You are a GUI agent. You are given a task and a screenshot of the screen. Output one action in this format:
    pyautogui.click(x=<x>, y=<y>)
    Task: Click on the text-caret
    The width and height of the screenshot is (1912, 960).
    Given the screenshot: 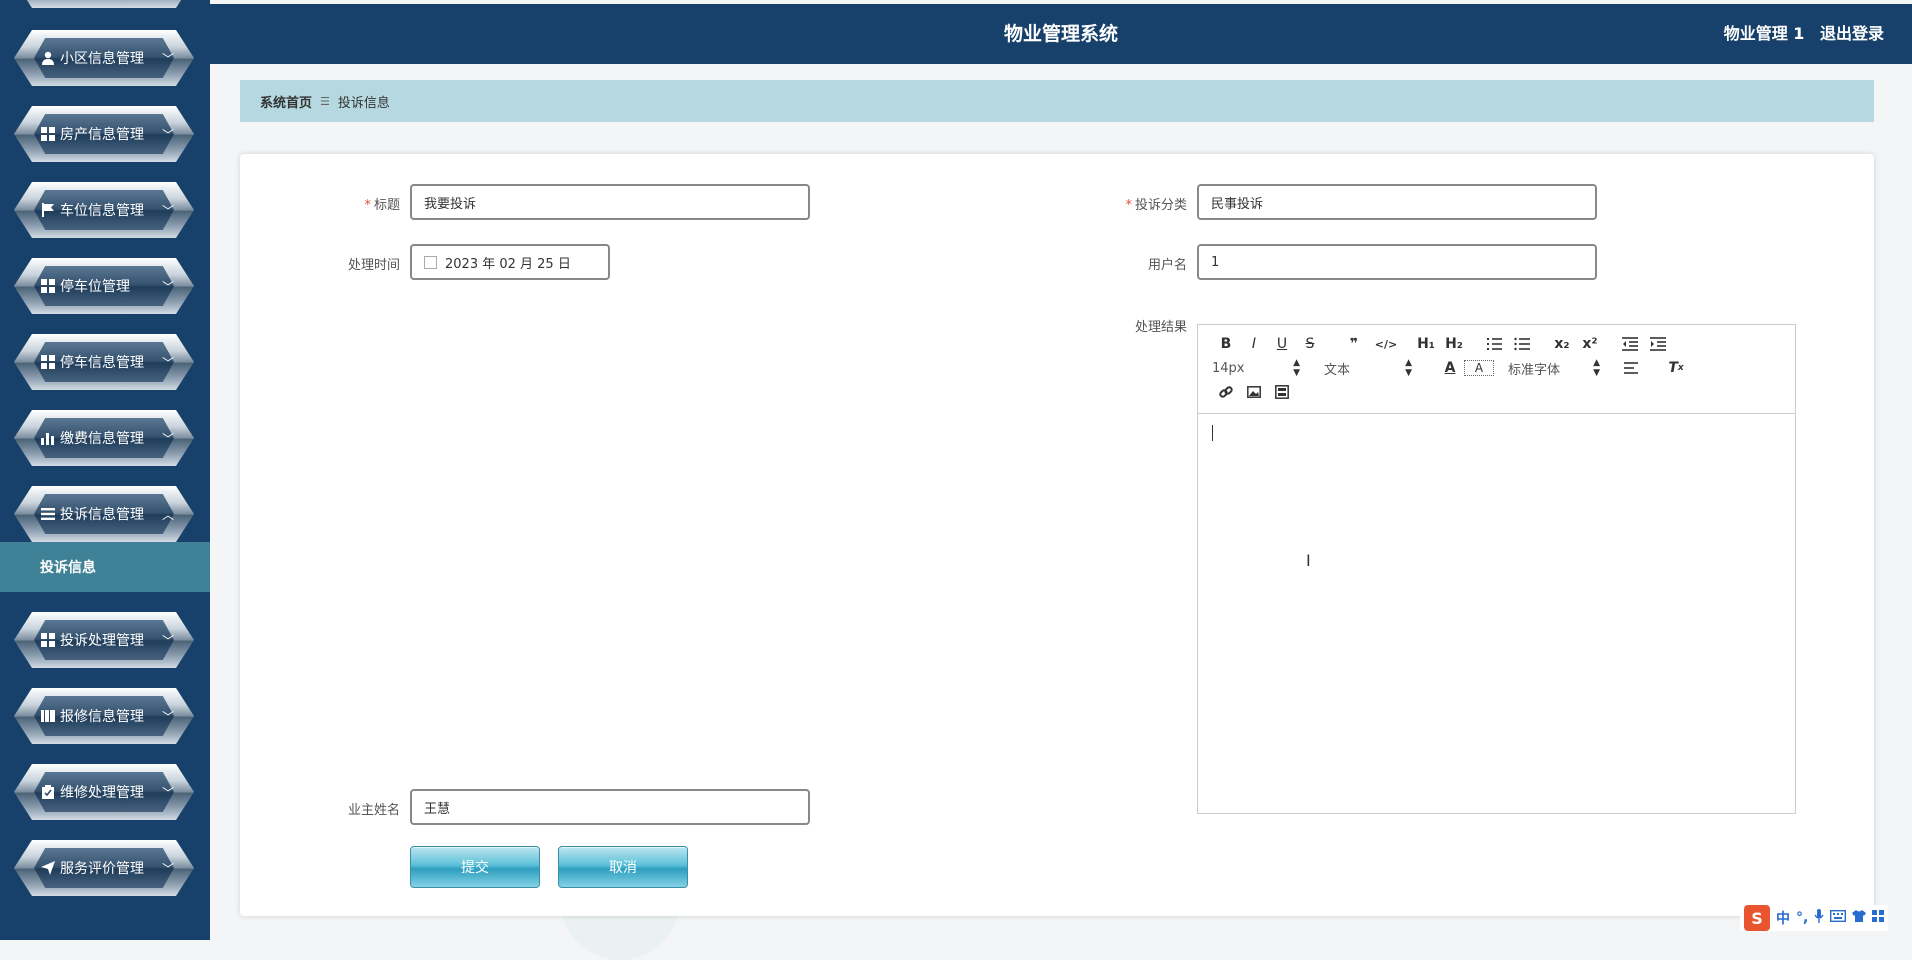 What is the action you would take?
    pyautogui.click(x=1212, y=433)
    